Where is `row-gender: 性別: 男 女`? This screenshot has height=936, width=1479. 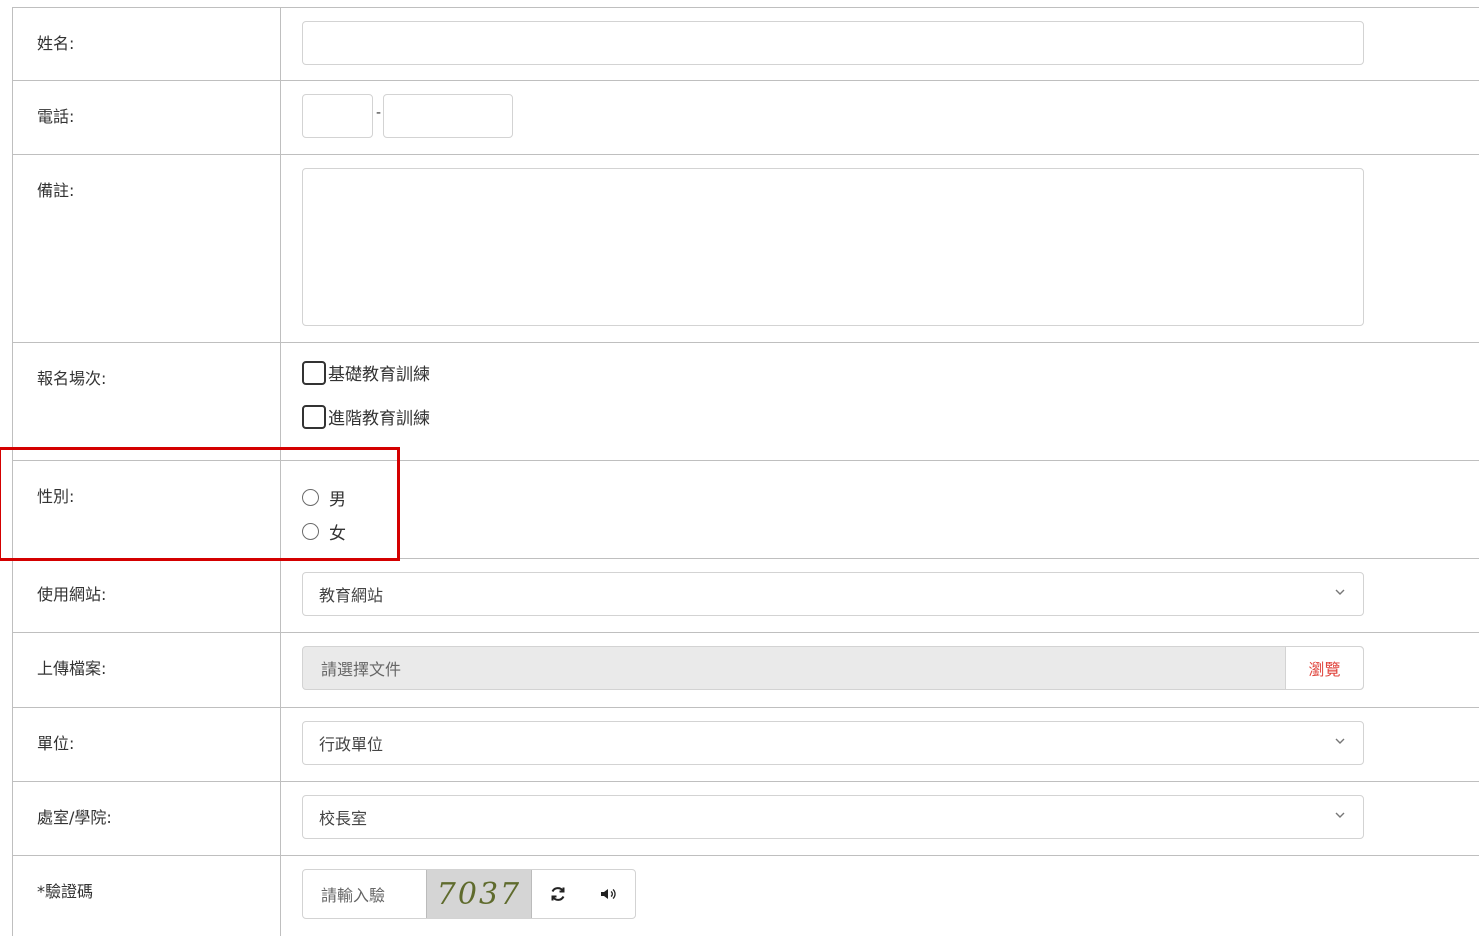
row-gender: 性別: 男 女 is located at coordinates (746, 510).